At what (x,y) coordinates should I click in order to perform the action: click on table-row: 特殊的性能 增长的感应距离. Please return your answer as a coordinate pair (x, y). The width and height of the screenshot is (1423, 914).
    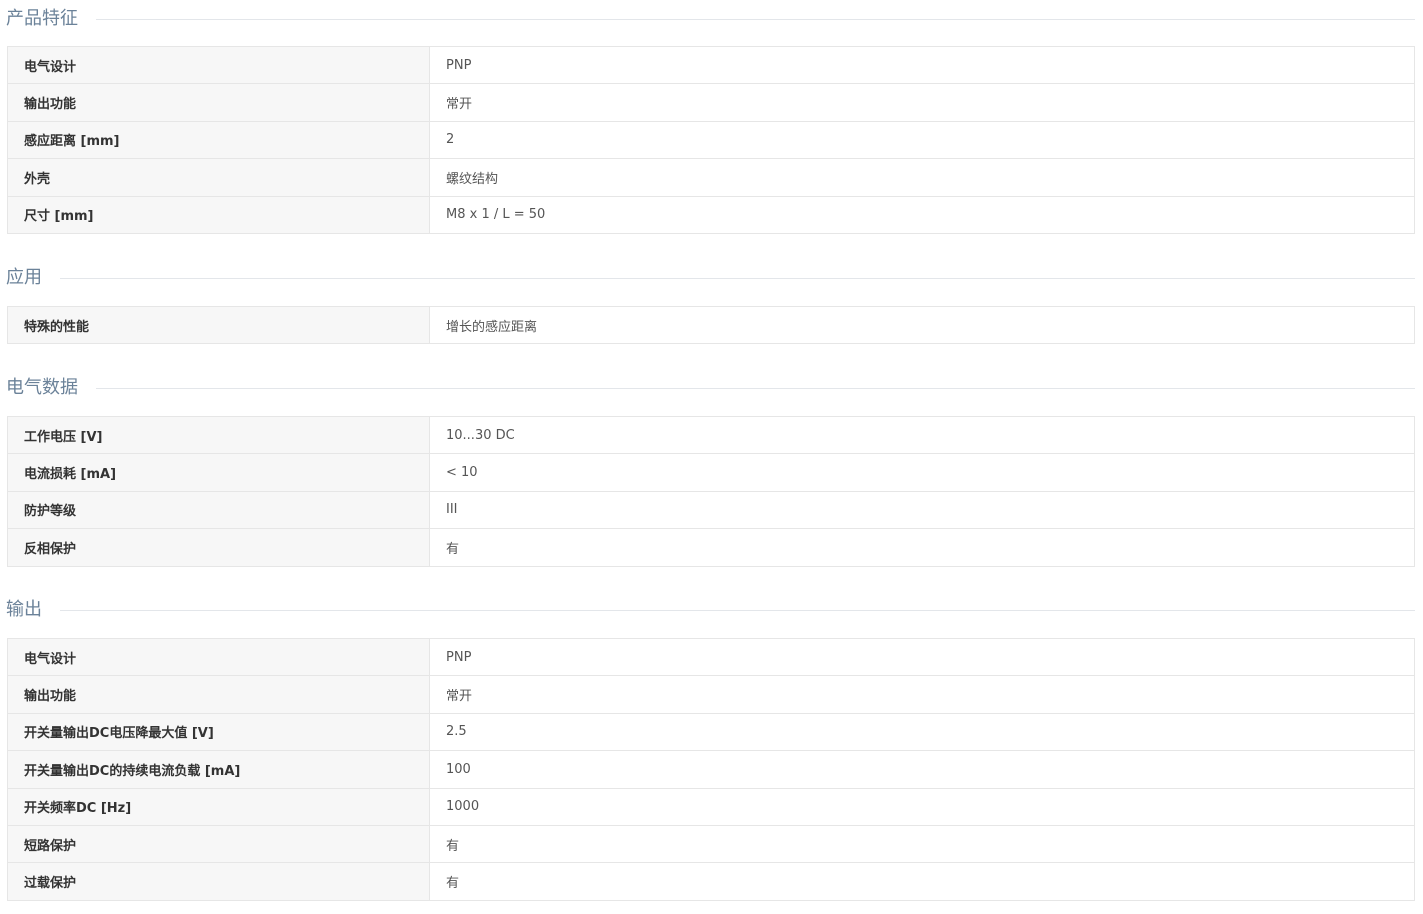
    Looking at the image, I should click on (711, 325).